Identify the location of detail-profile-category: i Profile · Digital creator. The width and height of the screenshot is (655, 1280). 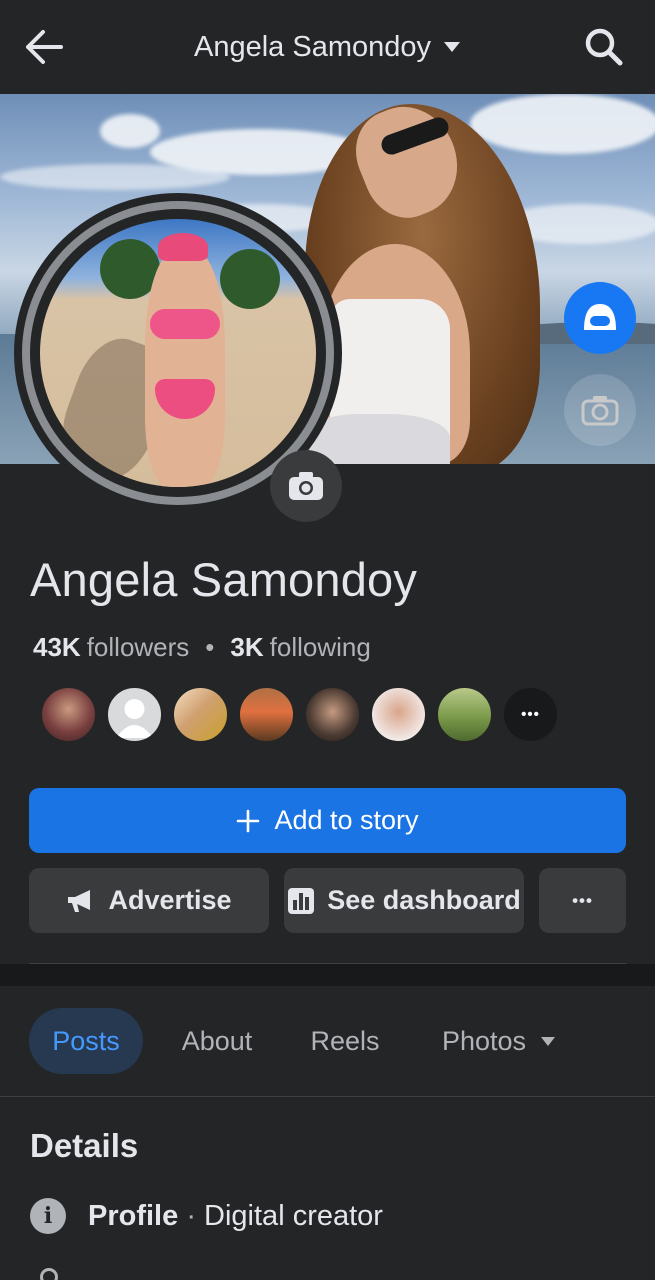
(206, 1216).